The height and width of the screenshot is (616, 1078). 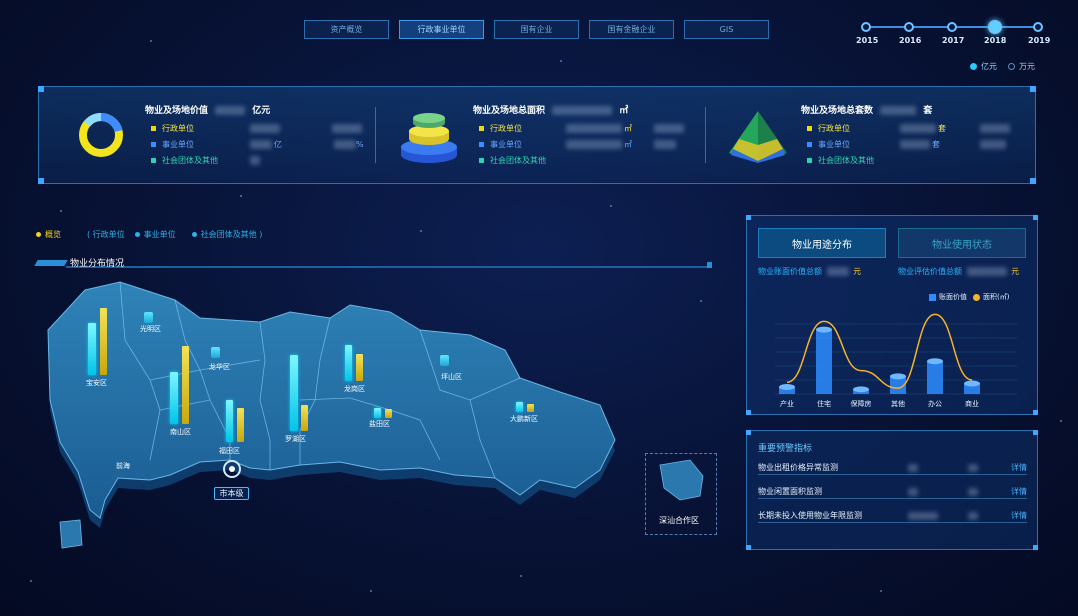 I want to click on warning-label: 物业出租价格异常监测, so click(x=798, y=467).